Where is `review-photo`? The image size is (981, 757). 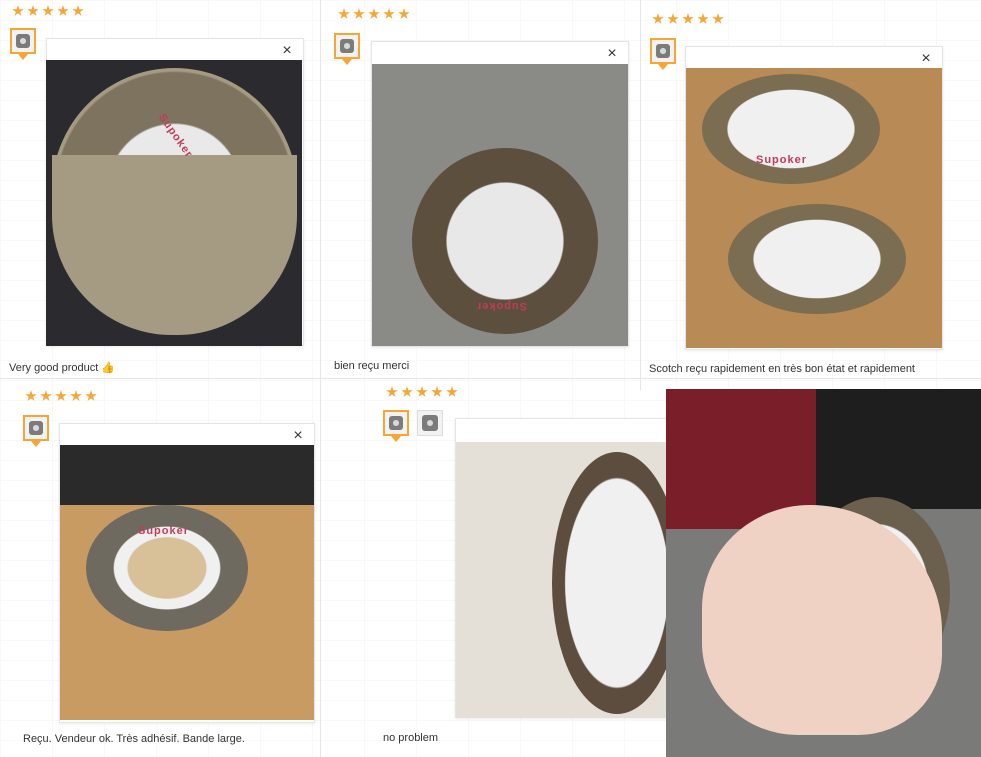 review-photo is located at coordinates (561, 580).